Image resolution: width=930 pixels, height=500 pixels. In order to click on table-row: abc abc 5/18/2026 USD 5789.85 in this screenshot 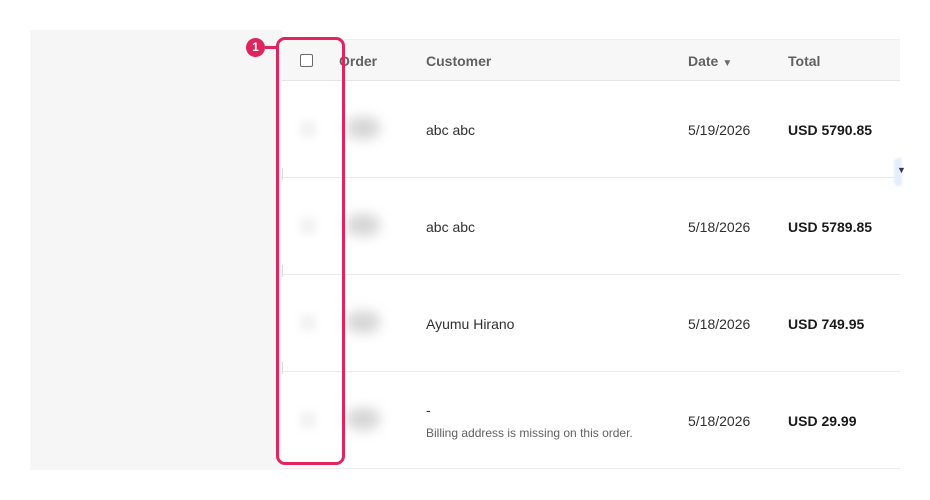, I will do `click(591, 226)`.